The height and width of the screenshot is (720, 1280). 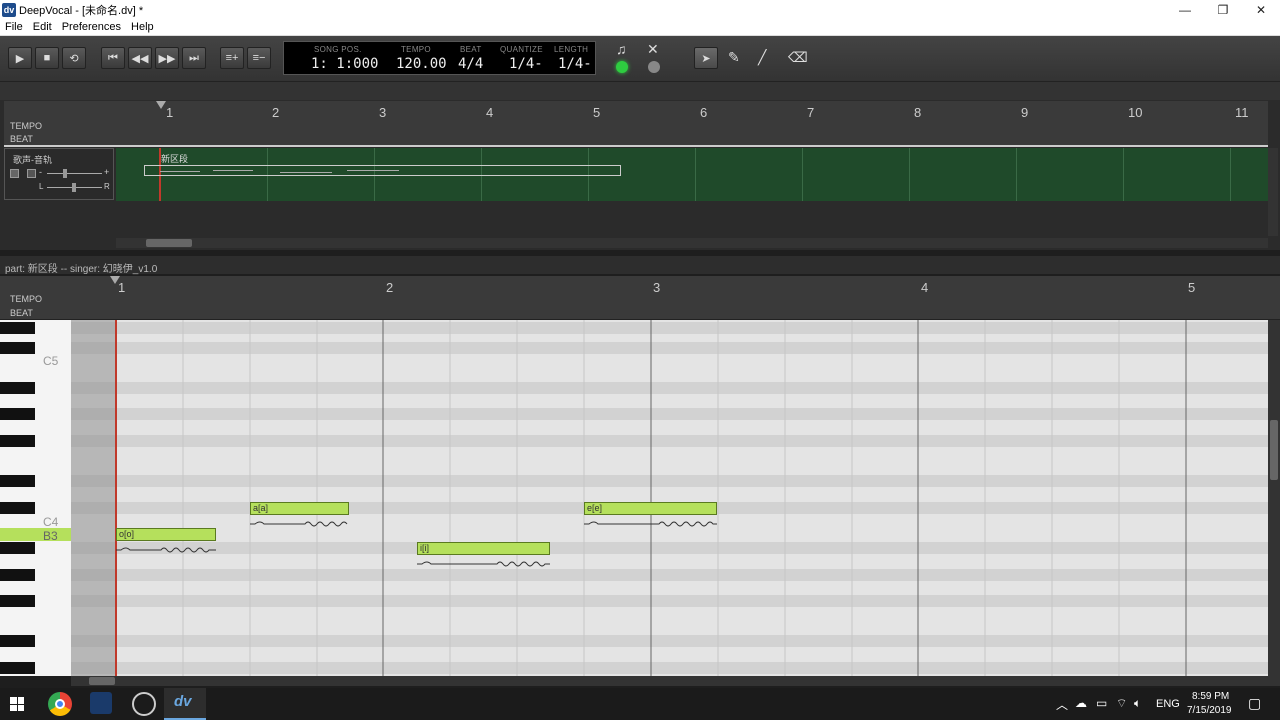 I want to click on pr-vscroll-thumb, so click(x=1274, y=450).